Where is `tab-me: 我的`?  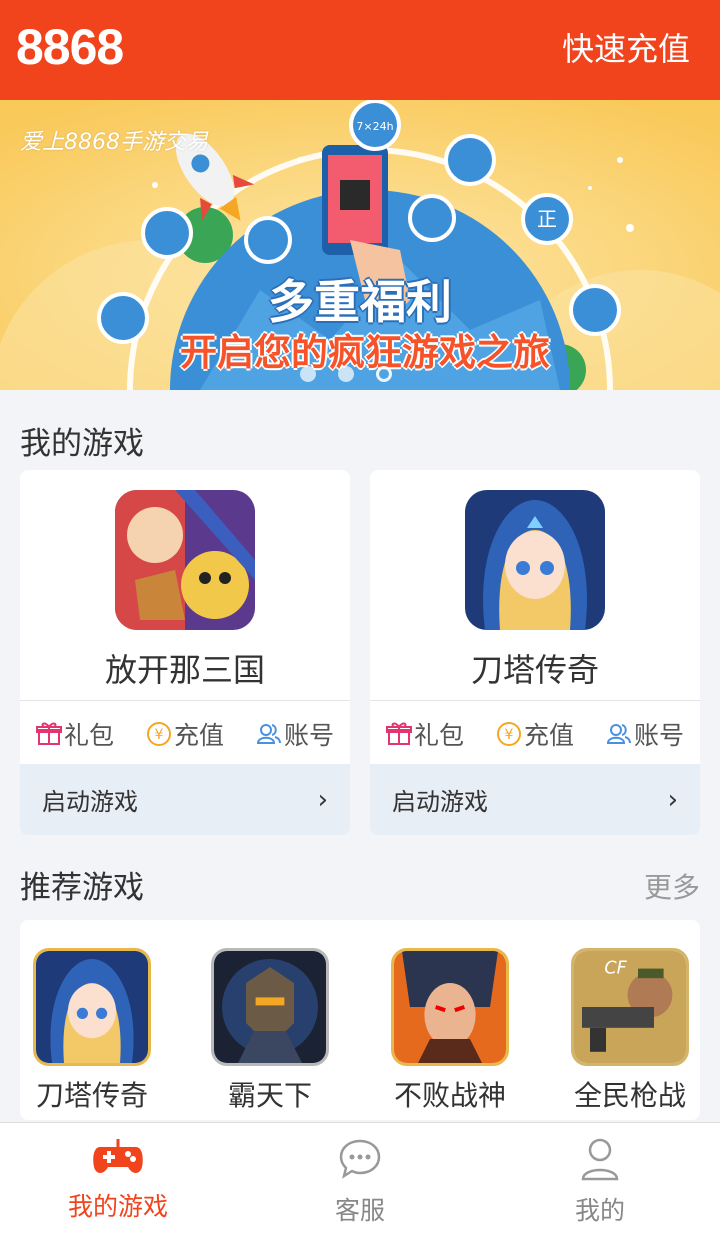
tab-me: 我的 is located at coordinates (600, 1182).